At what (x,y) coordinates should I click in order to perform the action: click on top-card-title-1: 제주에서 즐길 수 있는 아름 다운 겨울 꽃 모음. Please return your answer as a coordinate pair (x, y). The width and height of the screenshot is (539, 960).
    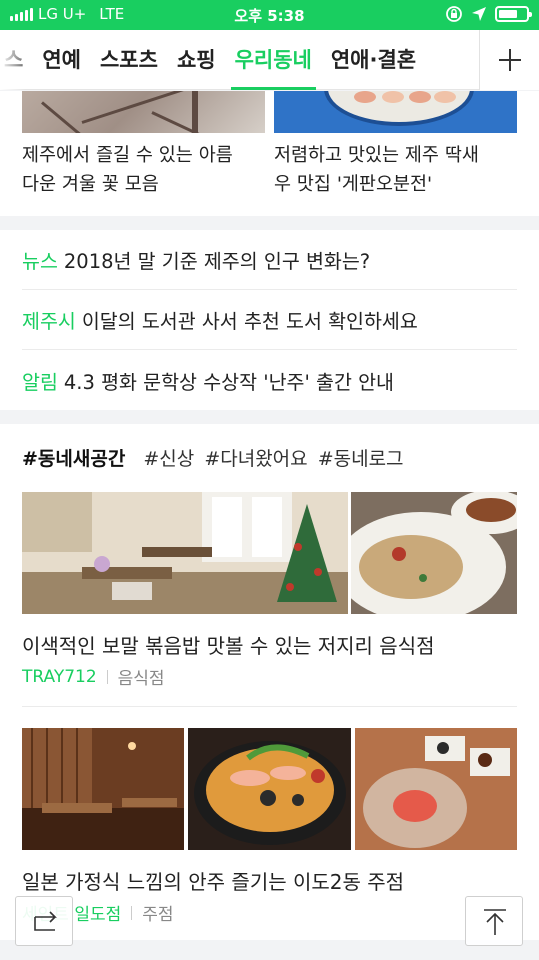
    Looking at the image, I should click on (143, 170).